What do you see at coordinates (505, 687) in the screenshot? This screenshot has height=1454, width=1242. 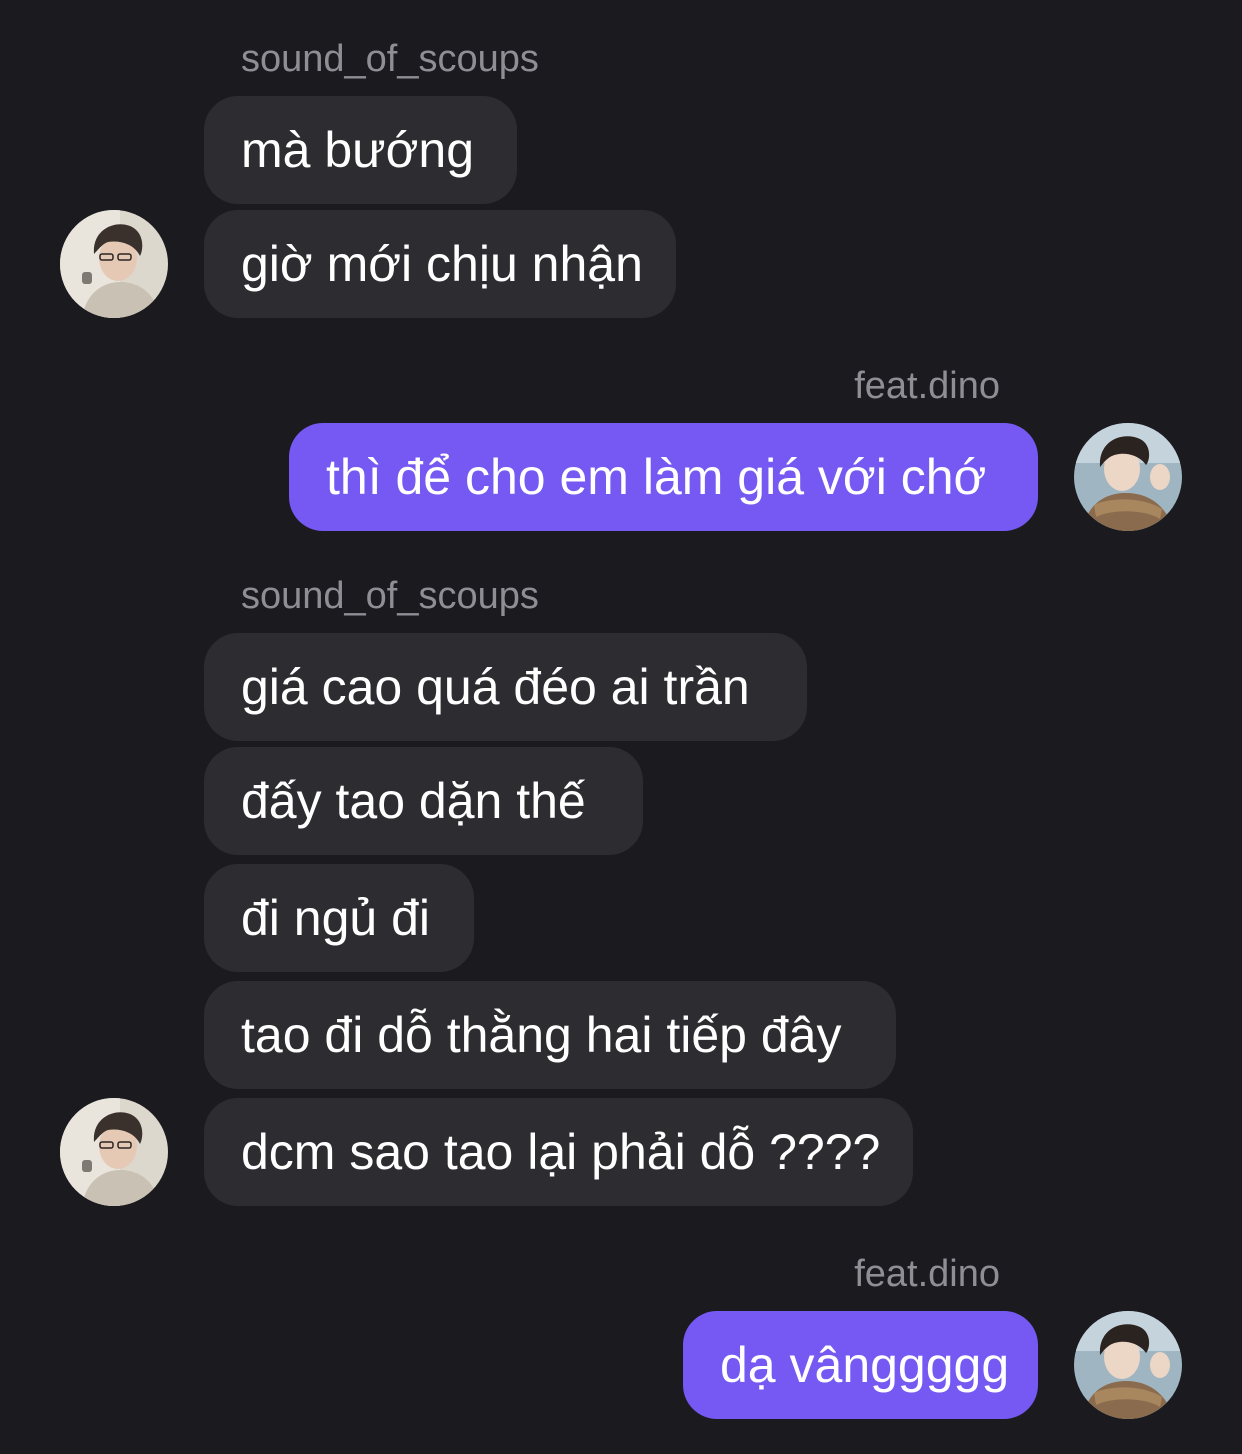 I see `message-bubble-incoming: giá cao quá đéo ai trần` at bounding box center [505, 687].